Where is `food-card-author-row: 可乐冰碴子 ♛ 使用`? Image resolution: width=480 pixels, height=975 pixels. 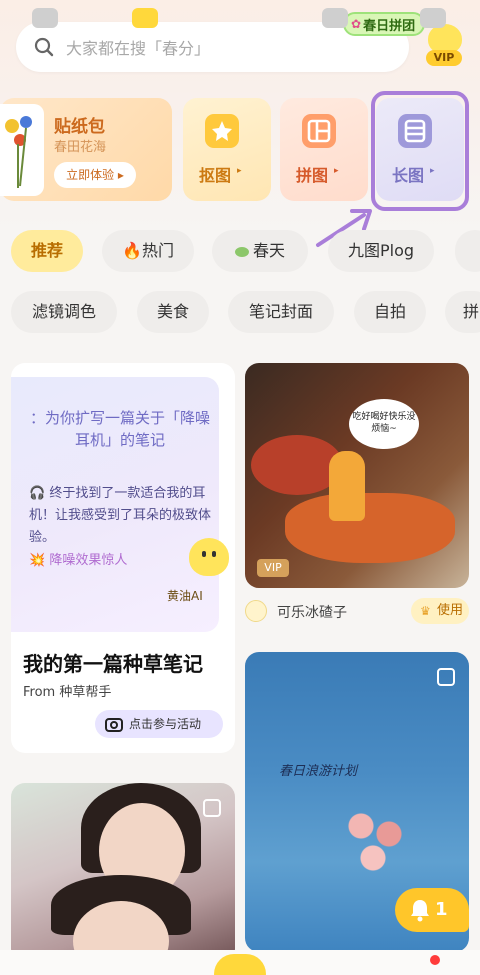
food-card-author-row: 可乐冰碴子 ♛ 使用 is located at coordinates (357, 611).